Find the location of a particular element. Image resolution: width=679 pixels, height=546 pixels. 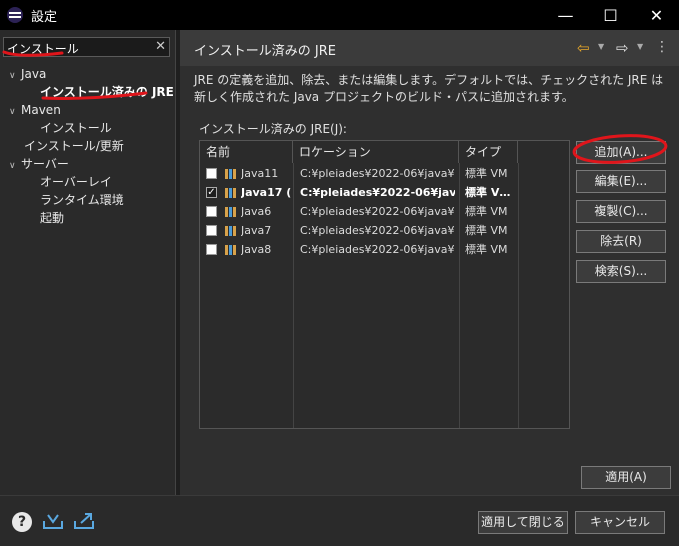

minimize-button: — is located at coordinates (565, 15).